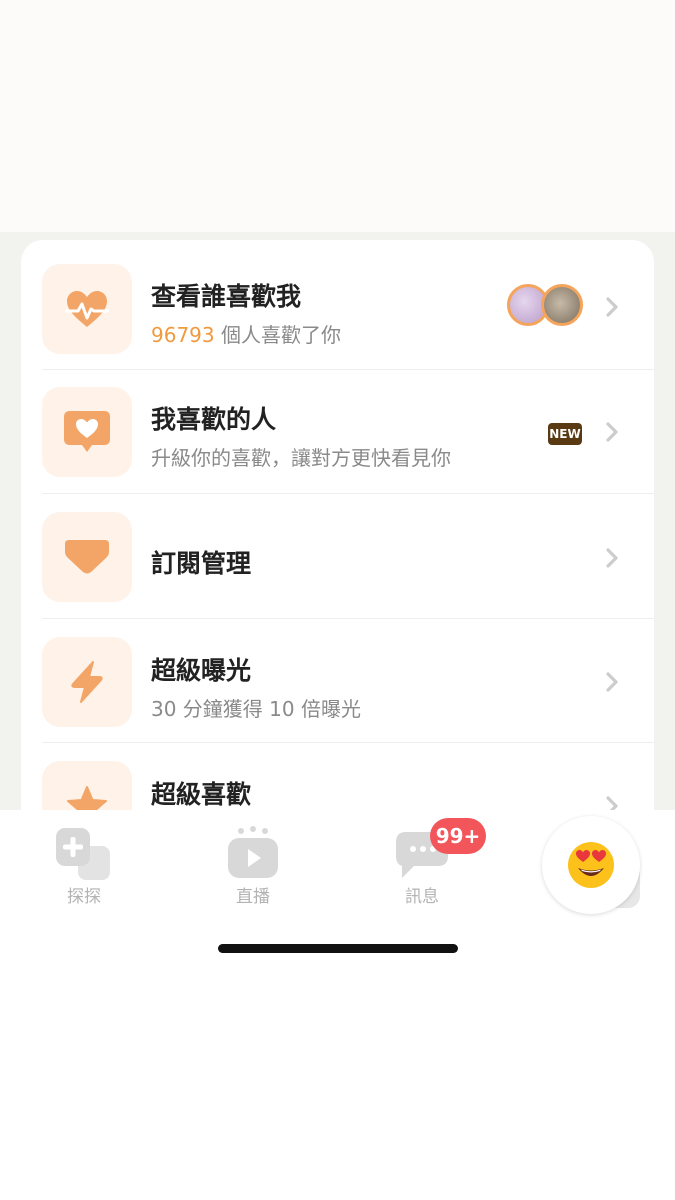 The image size is (675, 1200). What do you see at coordinates (84, 897) in the screenshot?
I see `tab-label: 探探` at bounding box center [84, 897].